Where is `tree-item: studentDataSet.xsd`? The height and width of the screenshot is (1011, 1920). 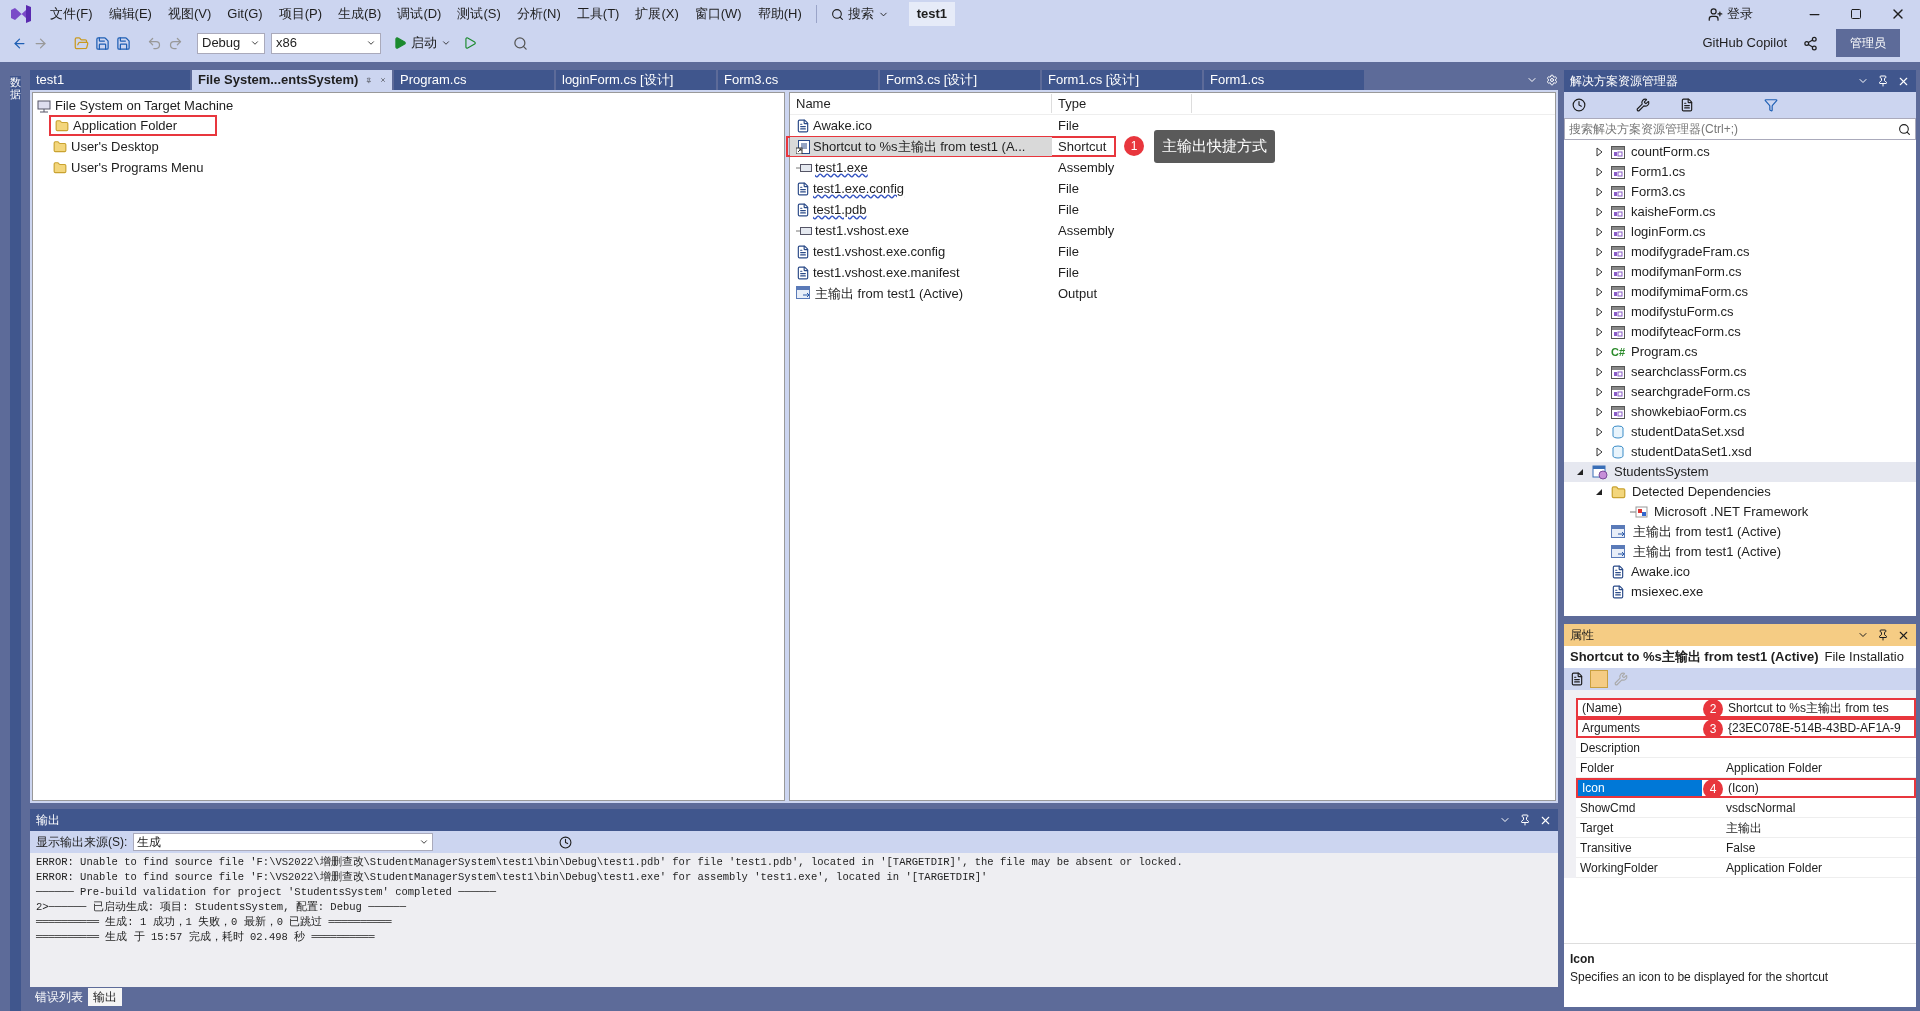
tree-item: studentDataSet.xsd is located at coordinates (1688, 432).